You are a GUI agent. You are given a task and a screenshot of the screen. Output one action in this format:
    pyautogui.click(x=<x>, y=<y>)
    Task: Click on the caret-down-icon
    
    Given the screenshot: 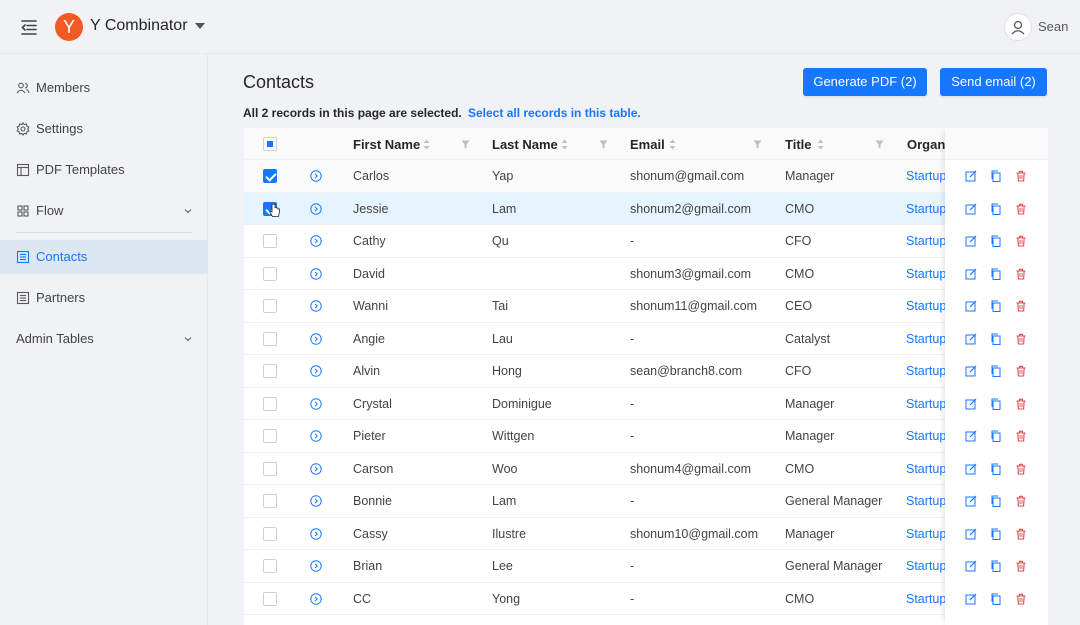 What is the action you would take?
    pyautogui.click(x=200, y=26)
    